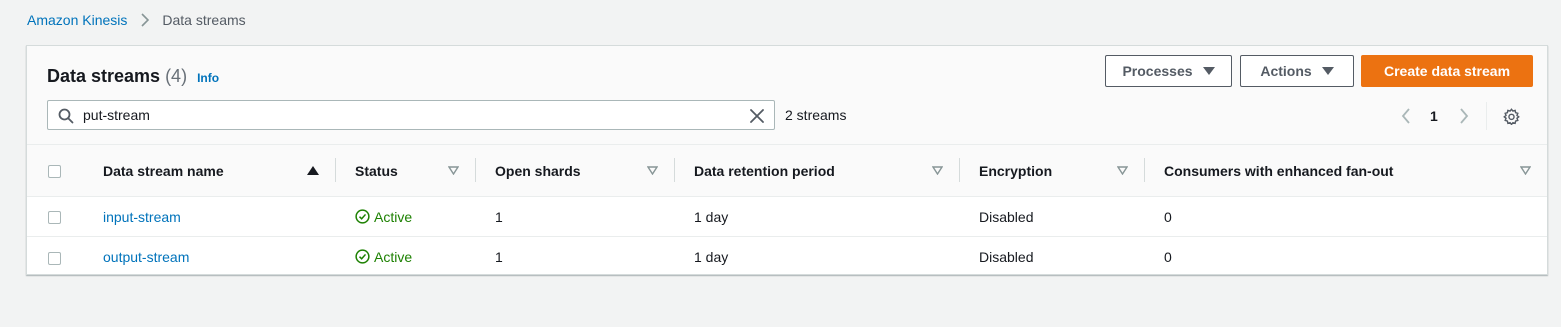 This screenshot has height=327, width=1561. What do you see at coordinates (66, 116) in the screenshot?
I see `search-icon` at bounding box center [66, 116].